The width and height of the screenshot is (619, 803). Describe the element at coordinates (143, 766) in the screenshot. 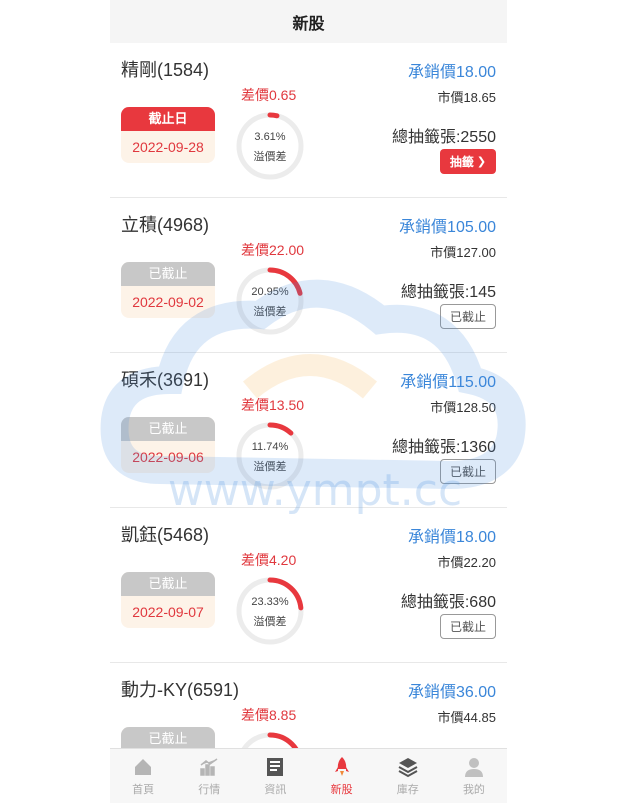

I see `home-icon` at that location.